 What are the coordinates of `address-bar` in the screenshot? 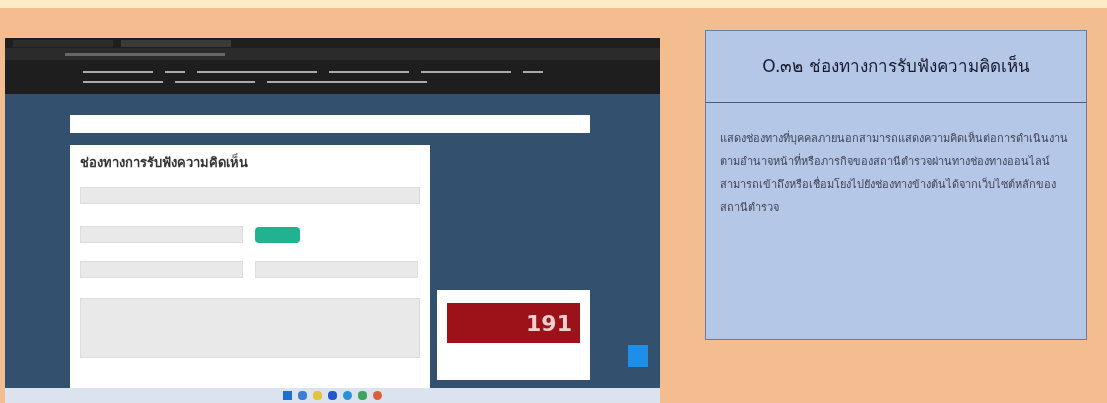 It's located at (332, 54).